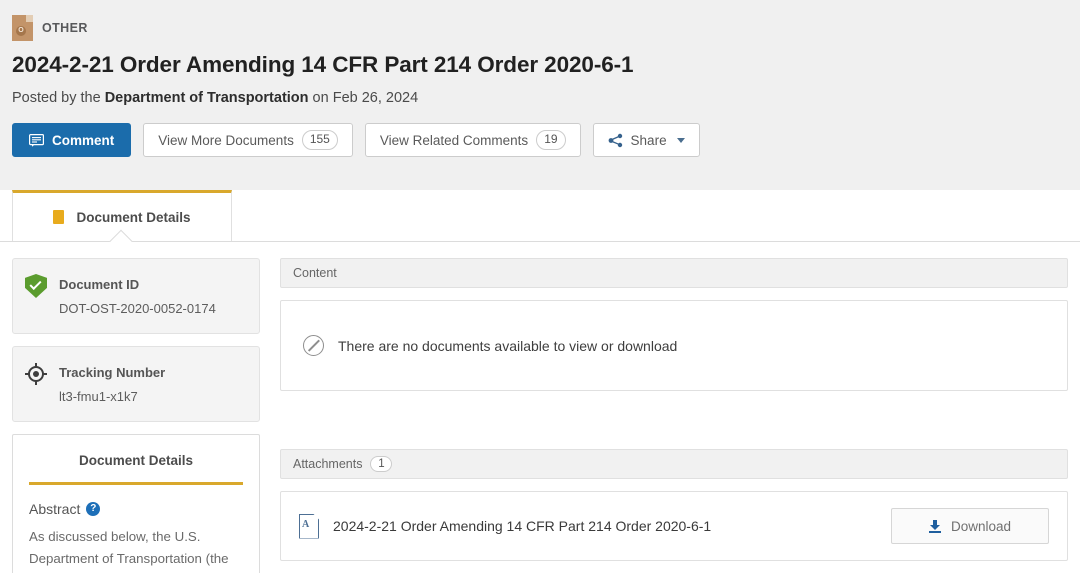 The width and height of the screenshot is (1080, 573). I want to click on shield-check-icon, so click(36, 286).